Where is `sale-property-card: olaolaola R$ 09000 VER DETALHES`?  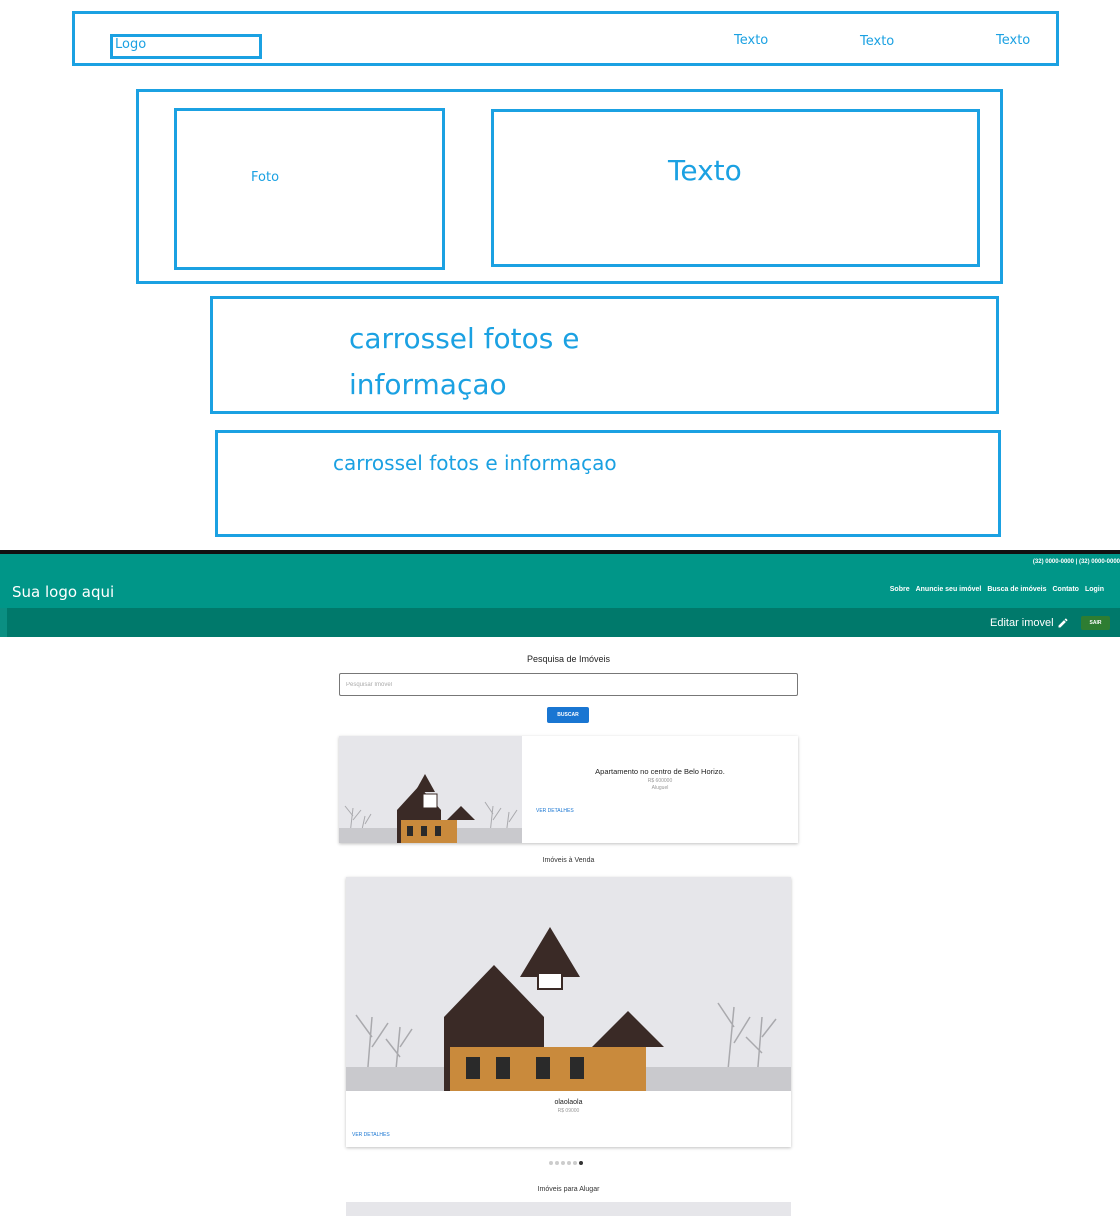 sale-property-card: olaolaola R$ 09000 VER DETALHES is located at coordinates (568, 1012).